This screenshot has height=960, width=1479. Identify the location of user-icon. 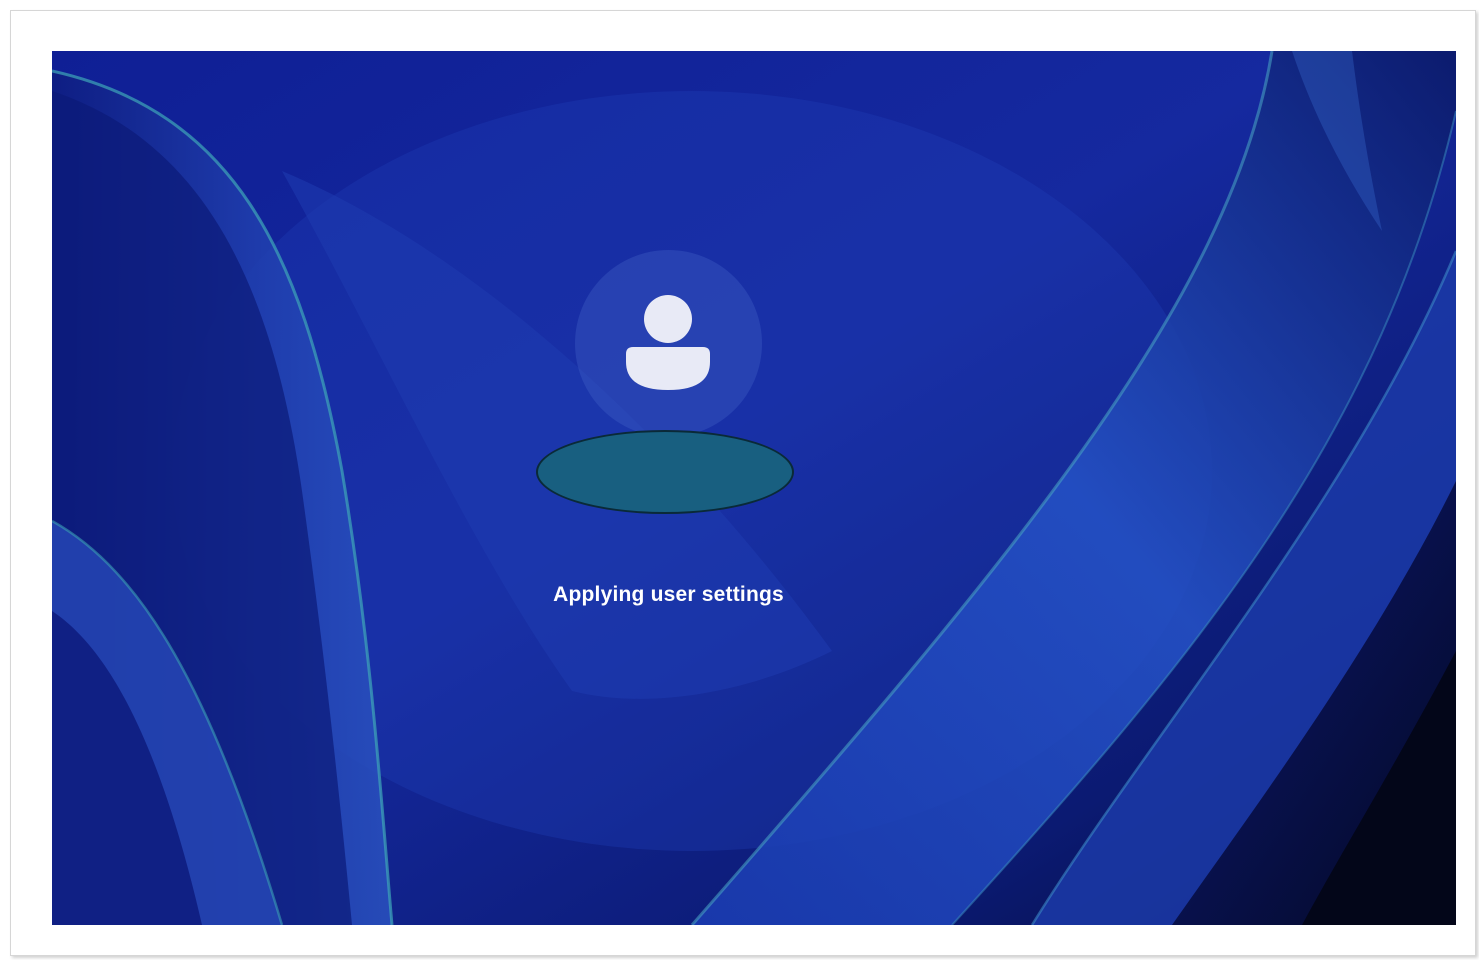
(668, 342).